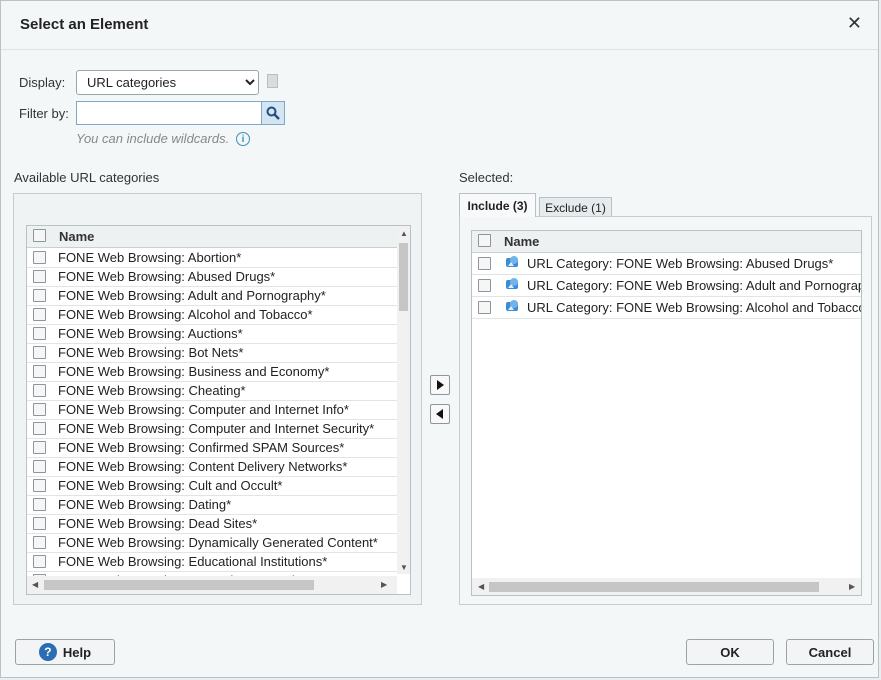 The image size is (881, 680). I want to click on available-vertical-scrollbar: ▲ ▼, so click(403, 400).